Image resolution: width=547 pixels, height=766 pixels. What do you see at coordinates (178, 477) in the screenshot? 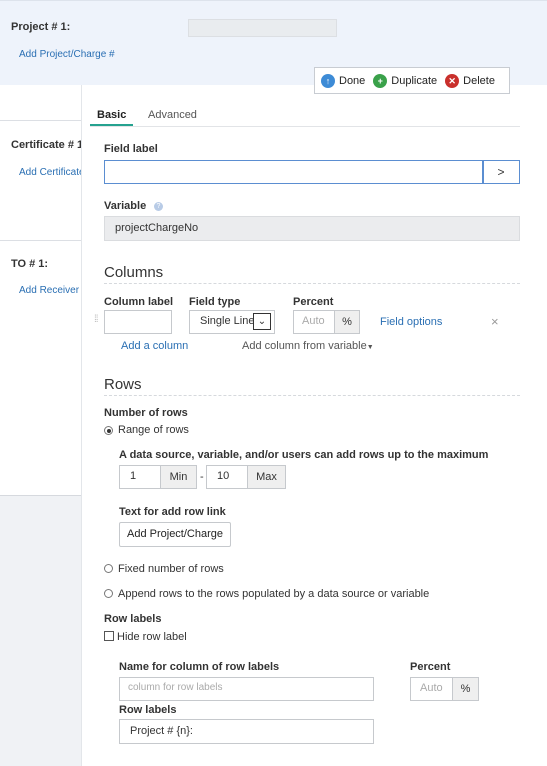
I see `min-label: Min` at bounding box center [178, 477].